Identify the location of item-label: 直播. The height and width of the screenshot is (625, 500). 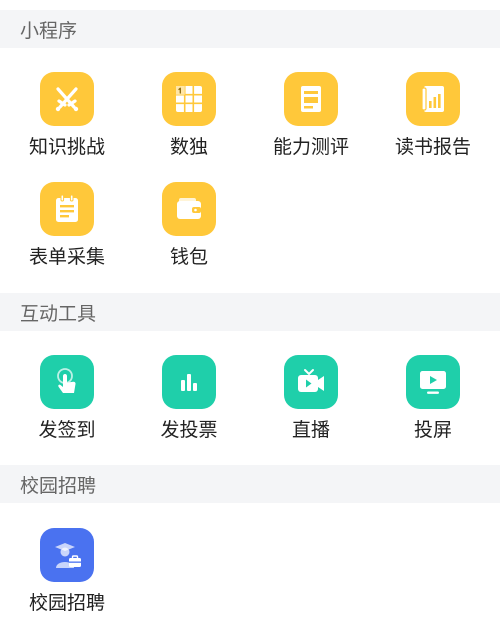
(310, 430).